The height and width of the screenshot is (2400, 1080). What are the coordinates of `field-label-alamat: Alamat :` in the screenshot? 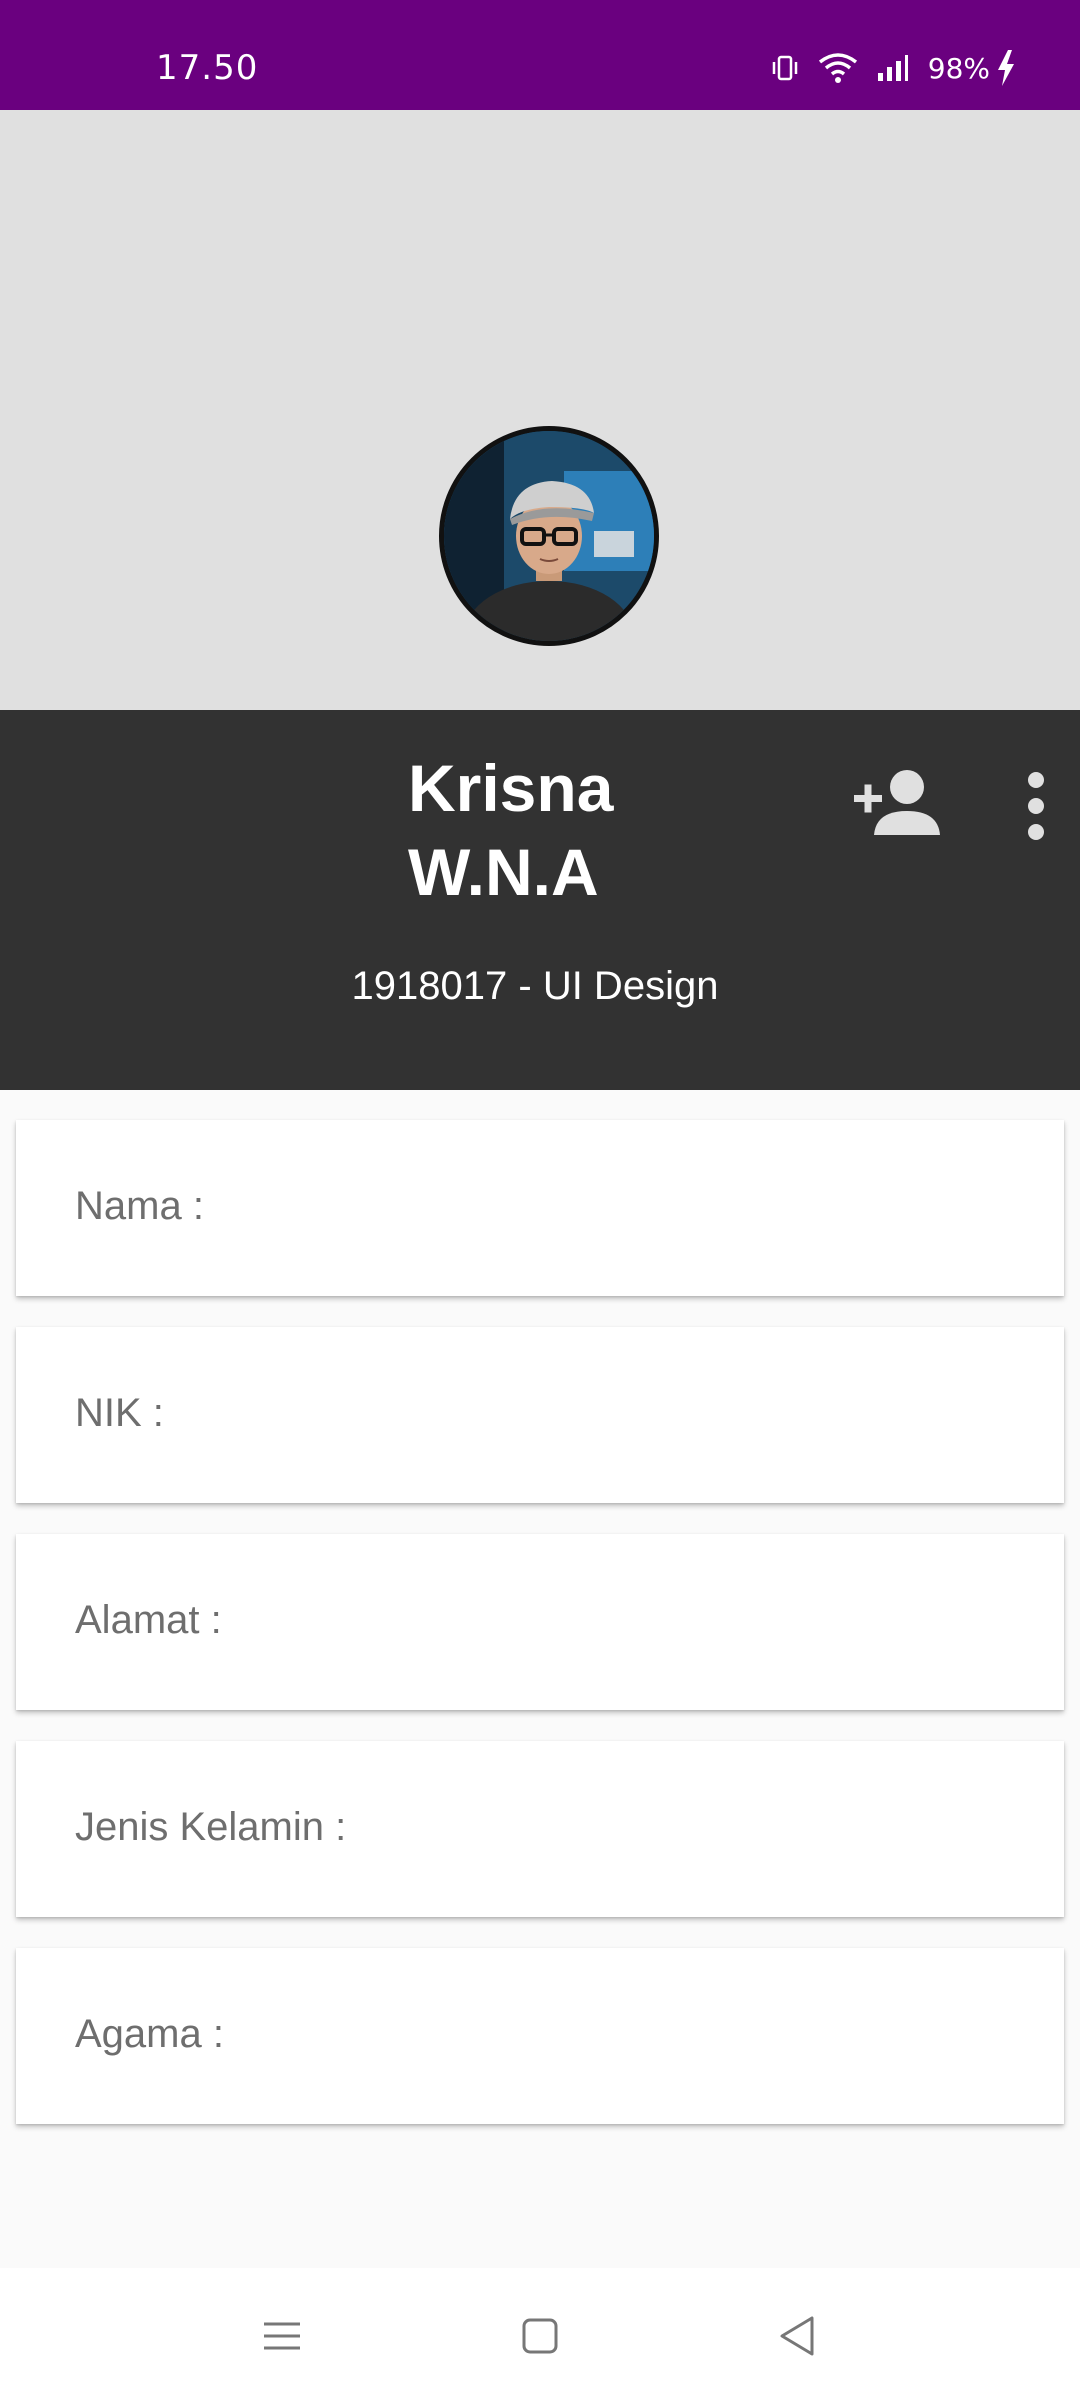 It's located at (148, 1620).